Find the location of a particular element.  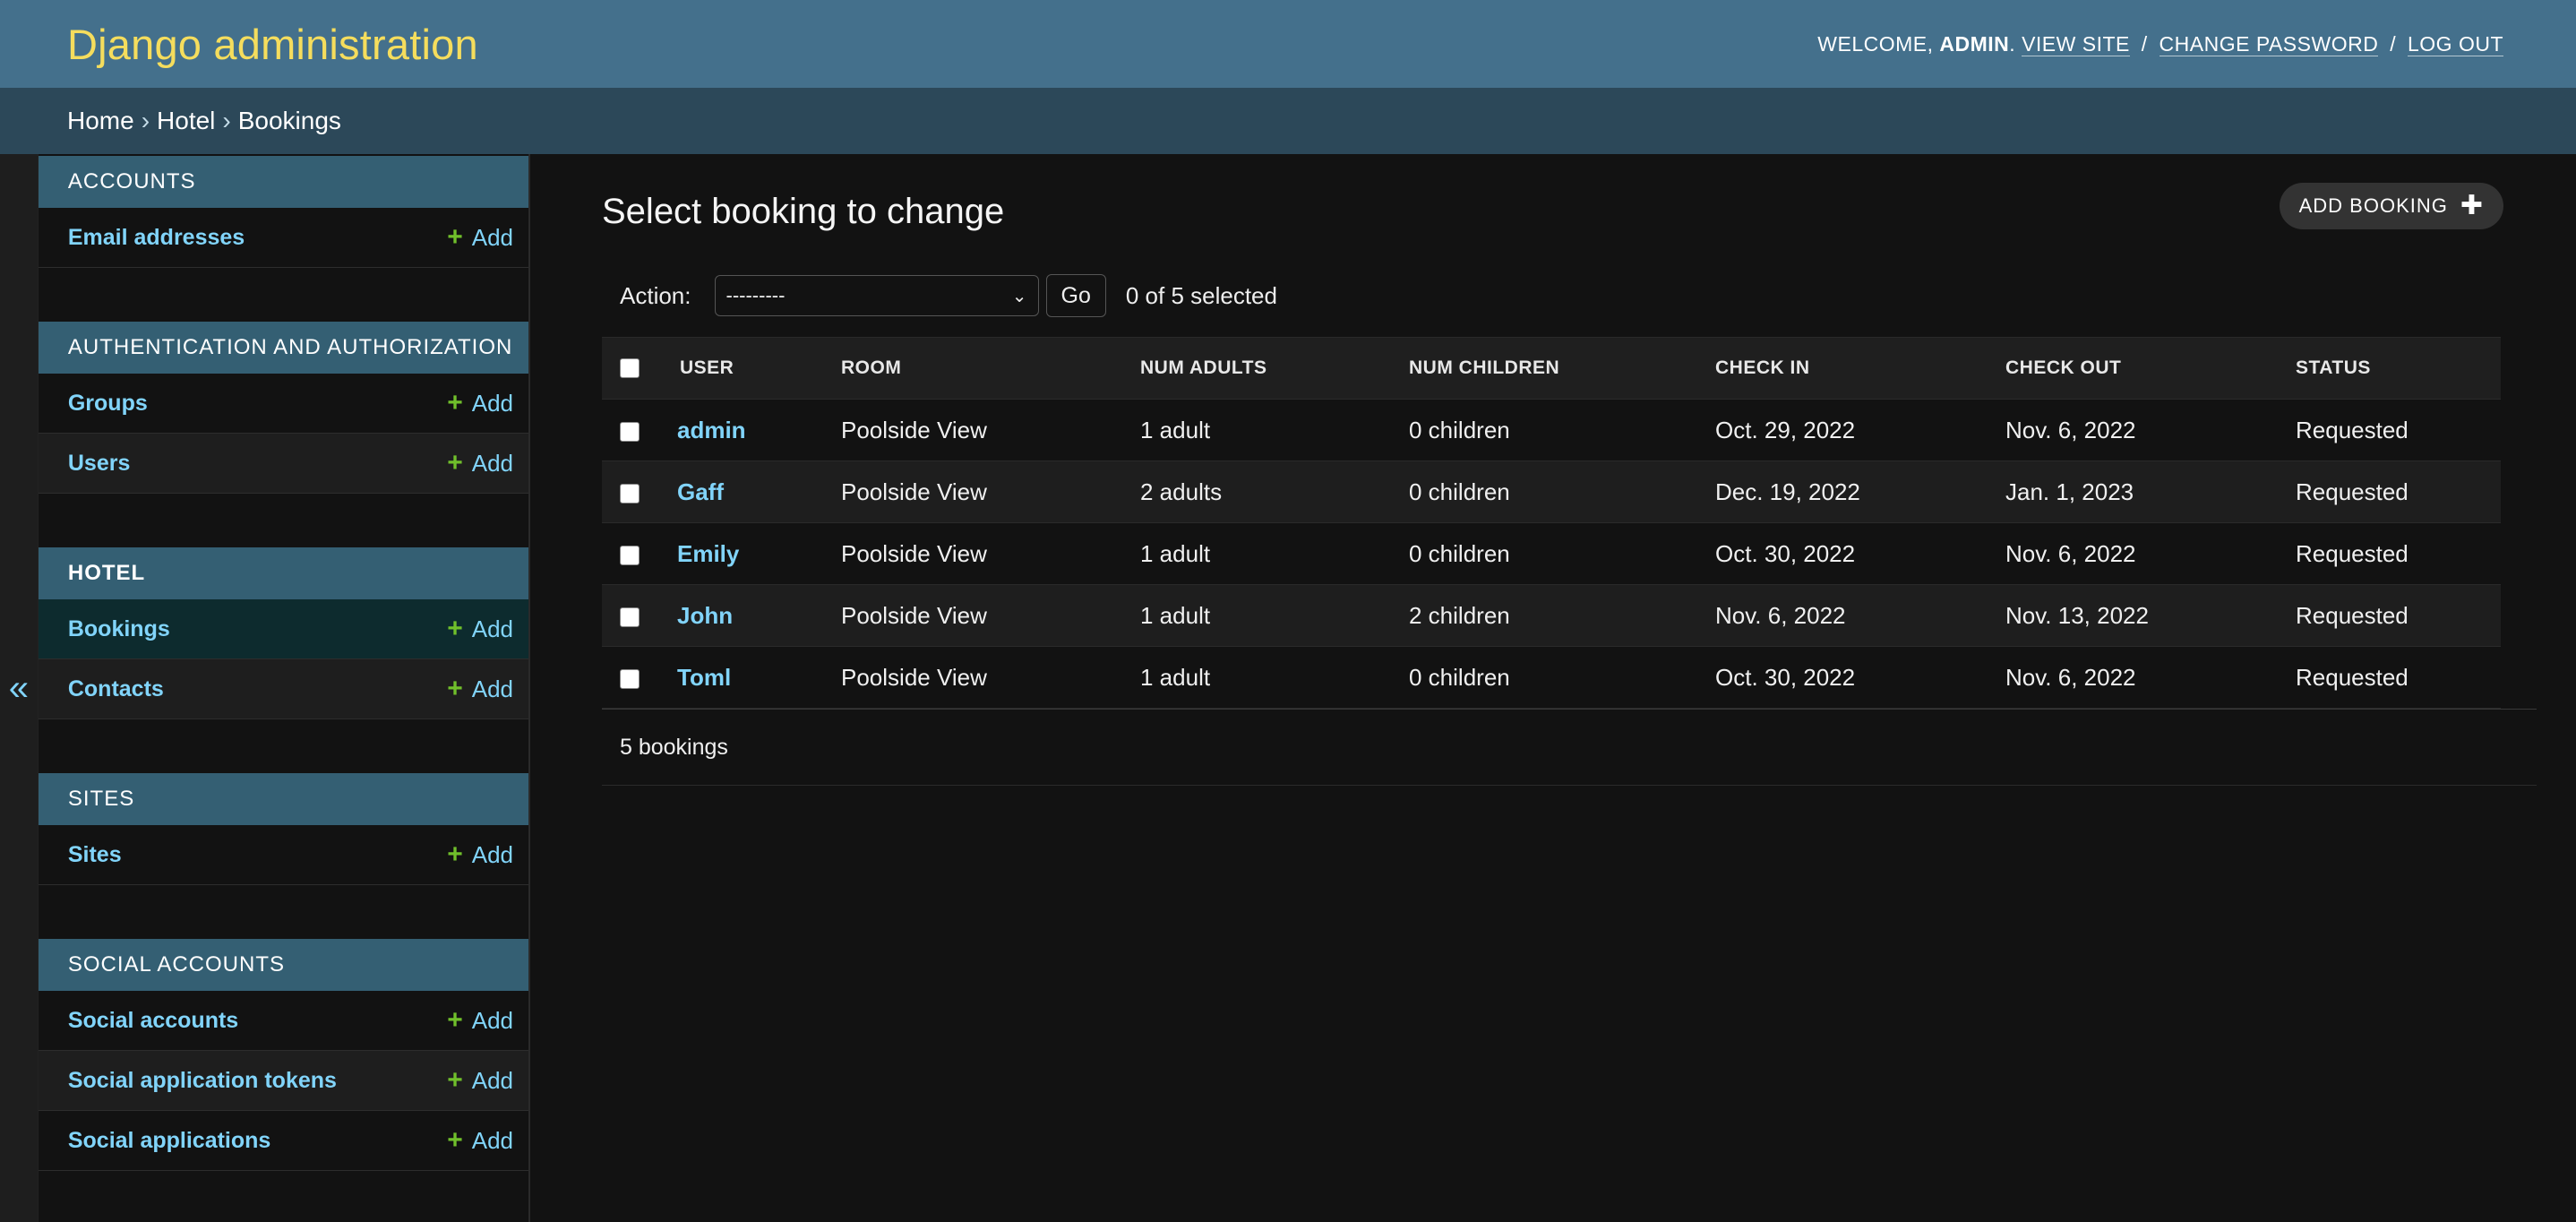

username: ADMIN is located at coordinates (1974, 43).